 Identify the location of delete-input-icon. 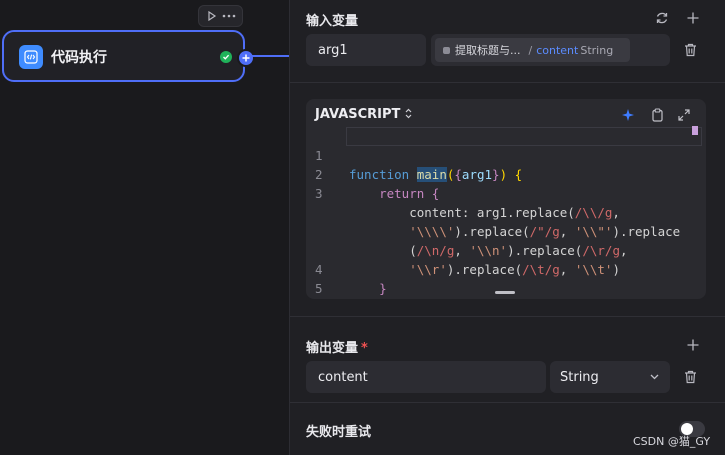
(690, 50).